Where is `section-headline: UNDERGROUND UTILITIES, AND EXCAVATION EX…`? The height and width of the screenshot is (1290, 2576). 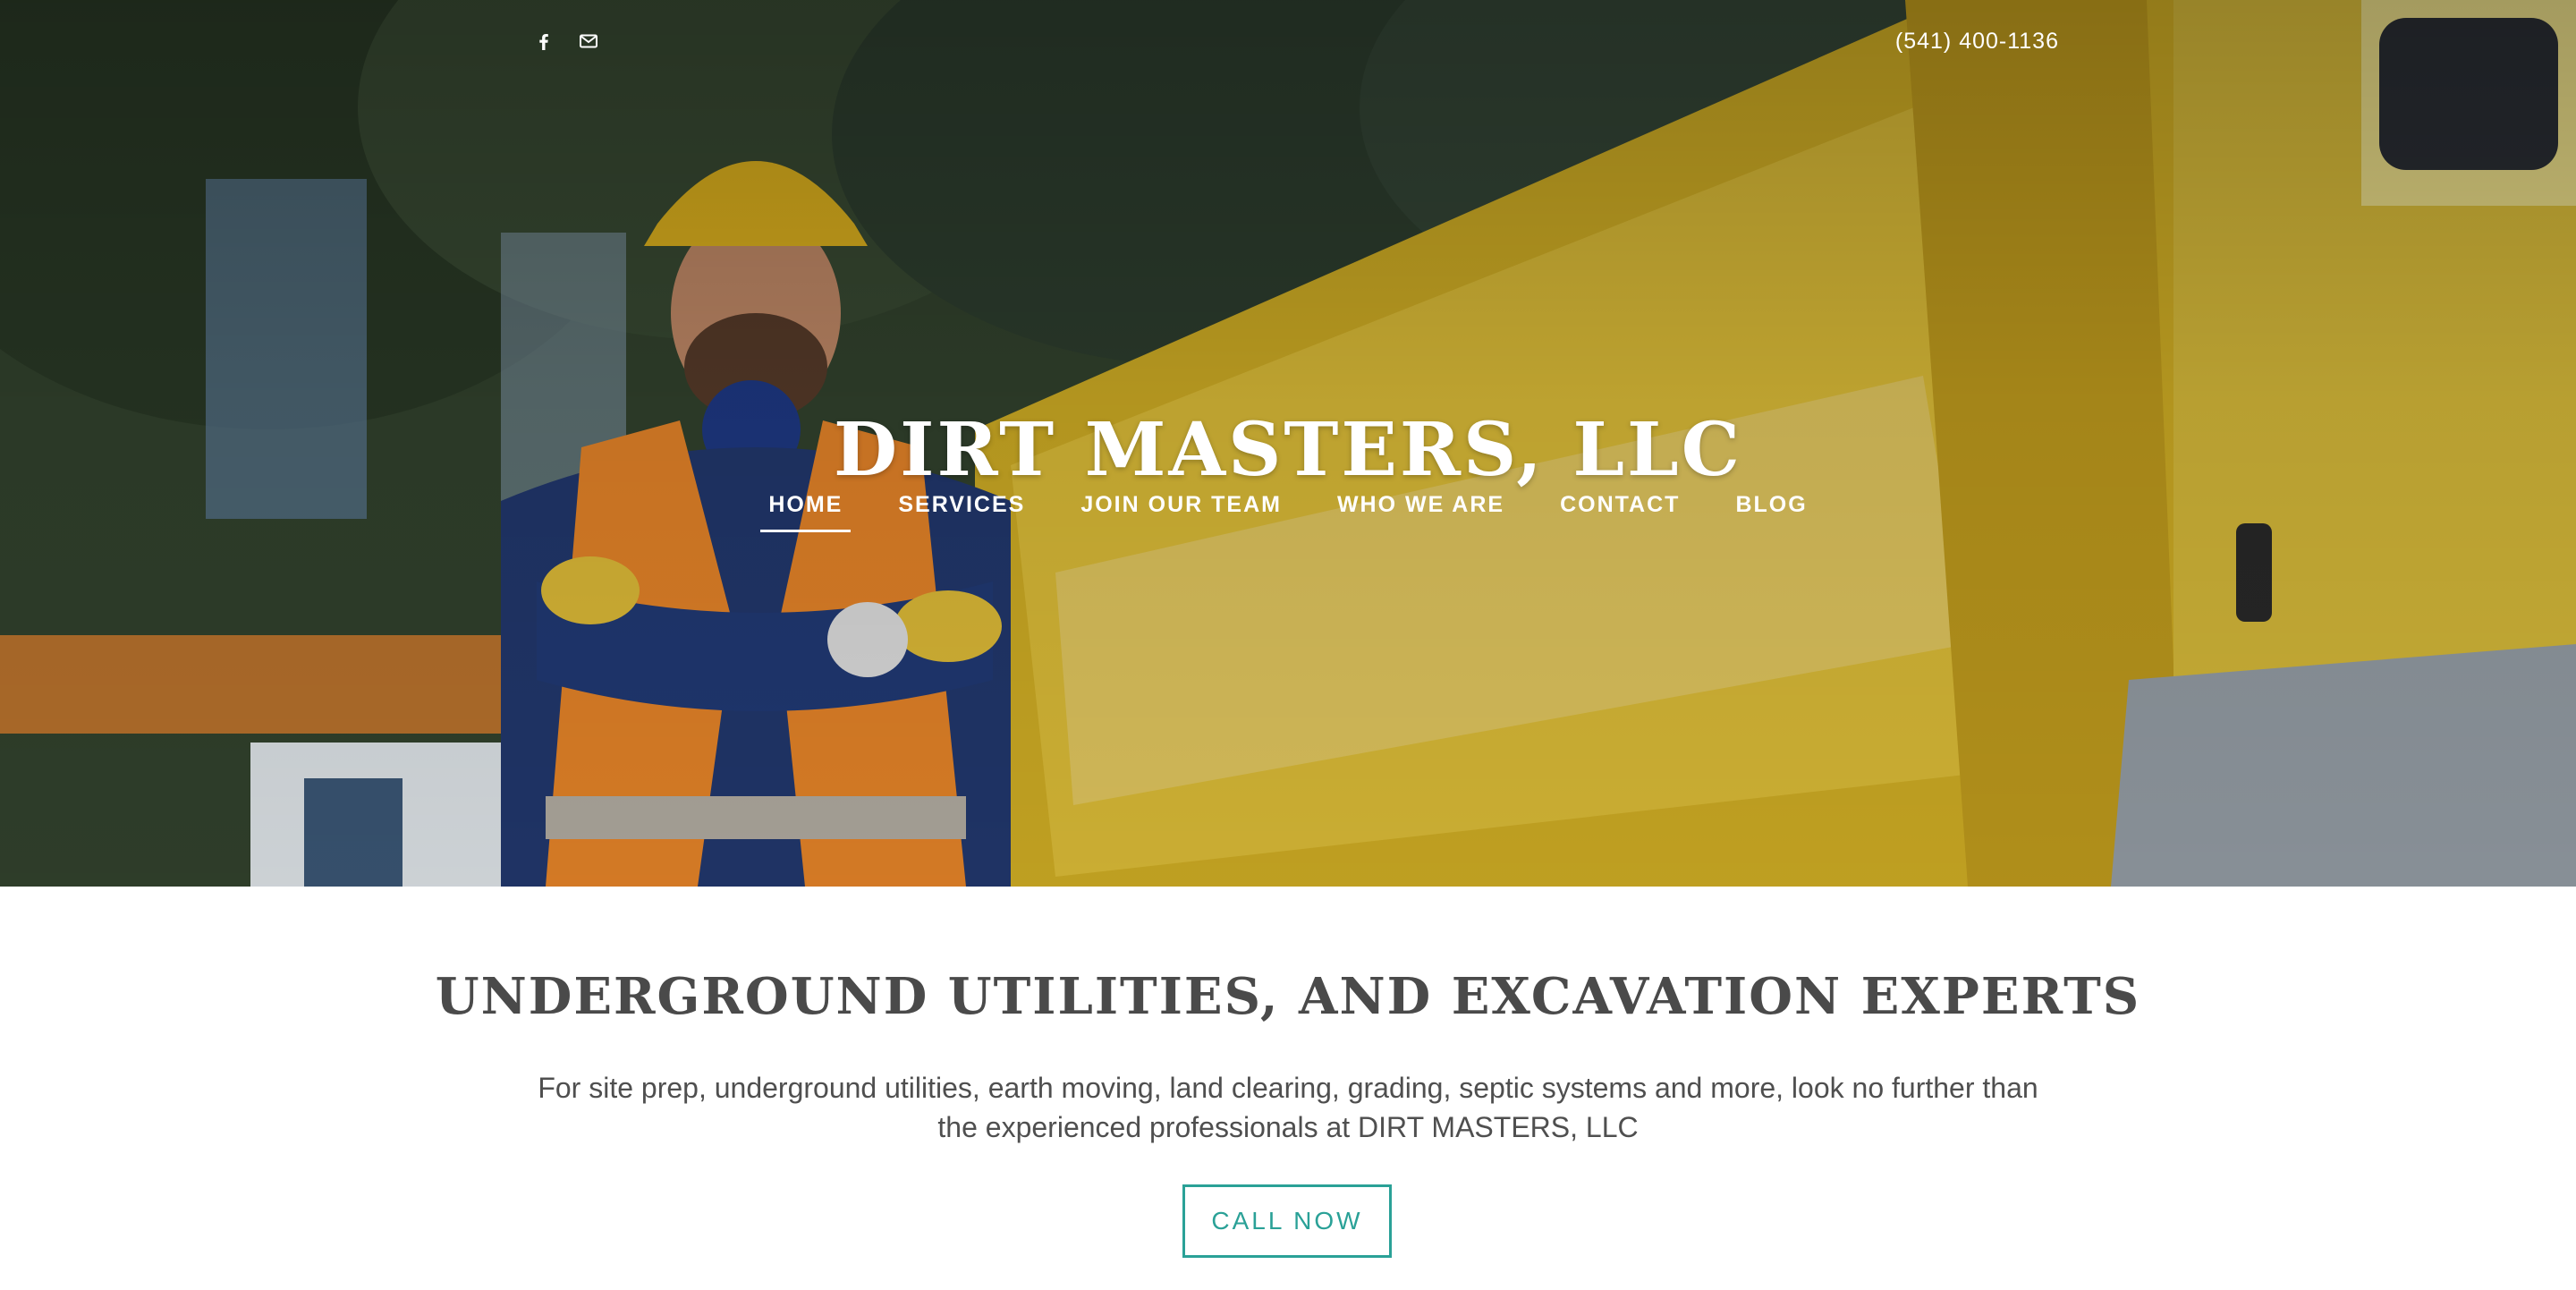 section-headline: UNDERGROUND UTILITIES, AND EXCAVATION EX… is located at coordinates (1288, 996).